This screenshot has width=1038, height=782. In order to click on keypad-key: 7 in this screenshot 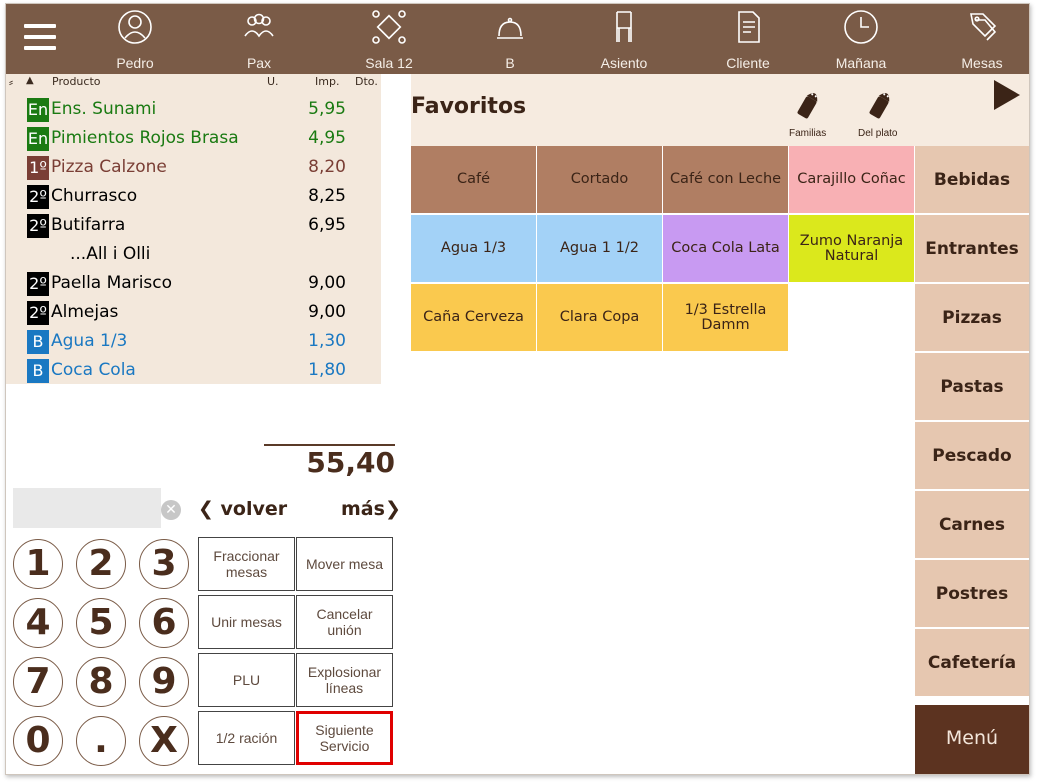, I will do `click(38, 682)`.